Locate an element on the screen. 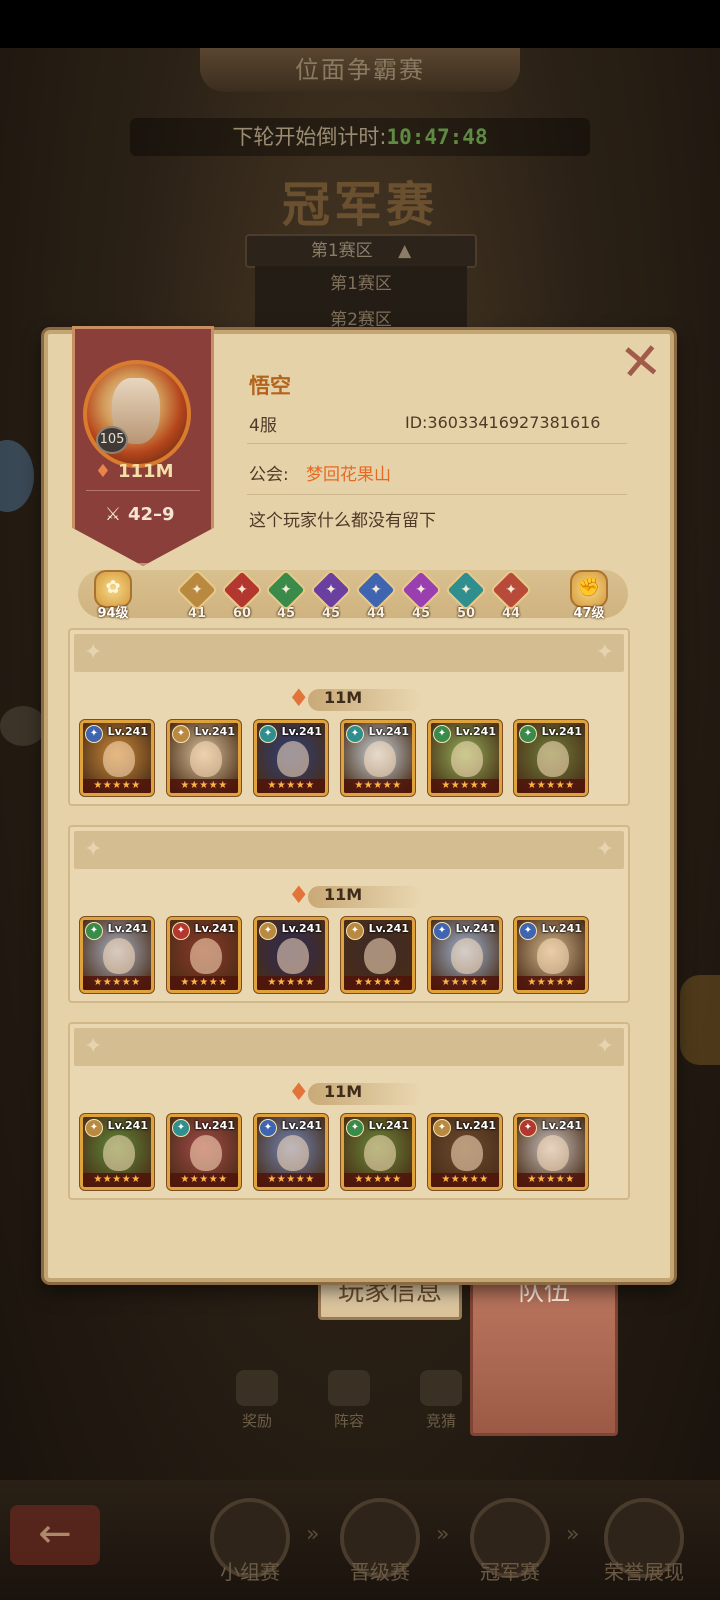 The image size is (720, 1600). bottom-actions: 奖励 阵容 竞猜 is located at coordinates (360, 1405).